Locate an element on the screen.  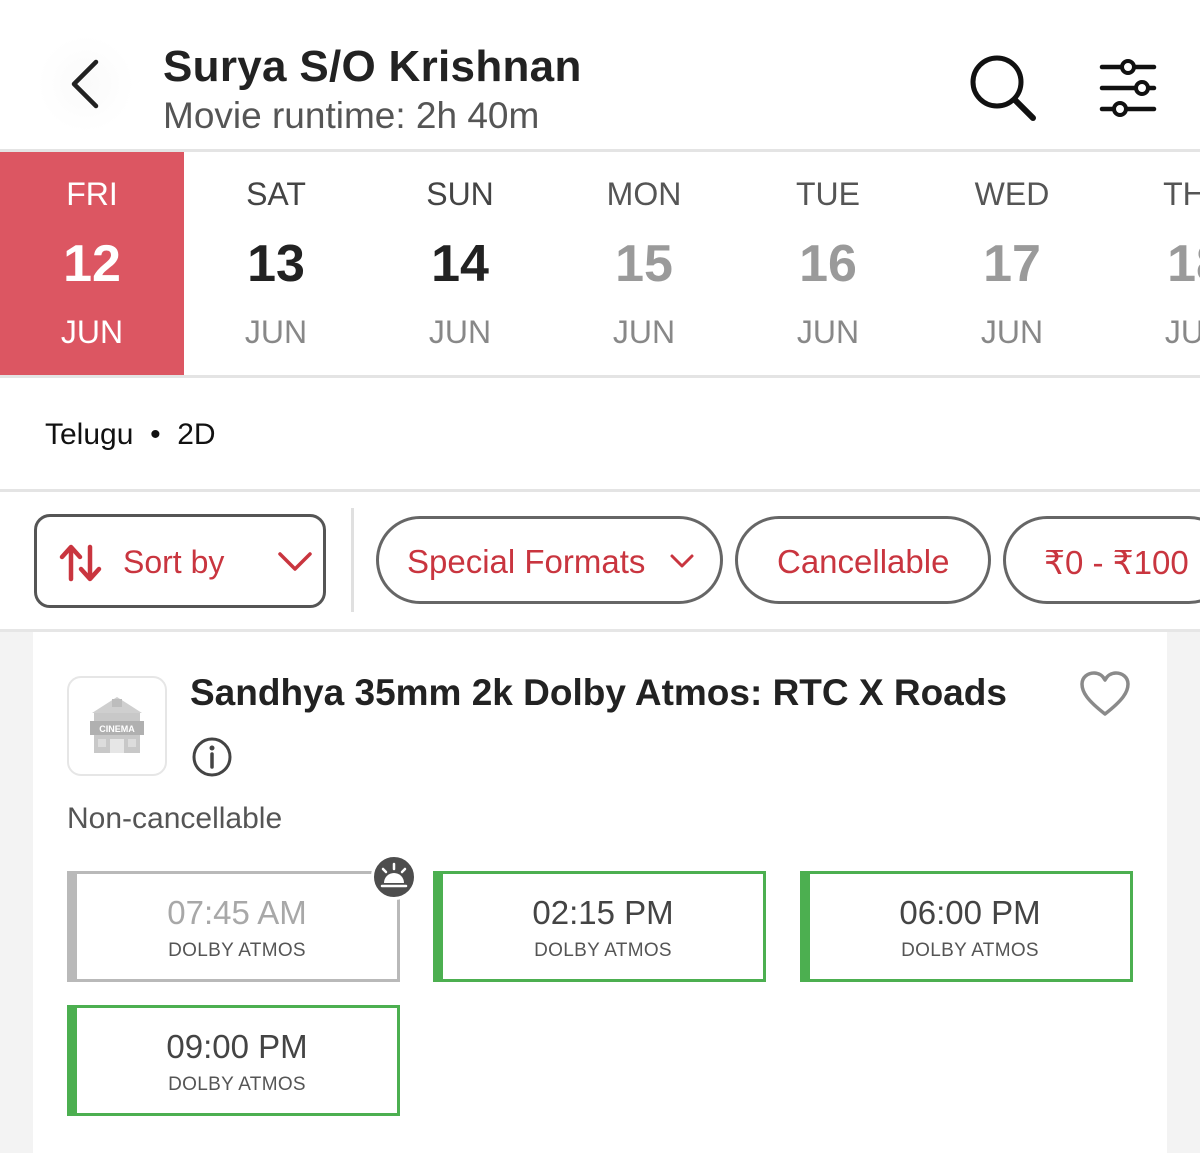
showtime-slot: 02:15 PM DOLBY ATMOS is located at coordinates (599, 926).